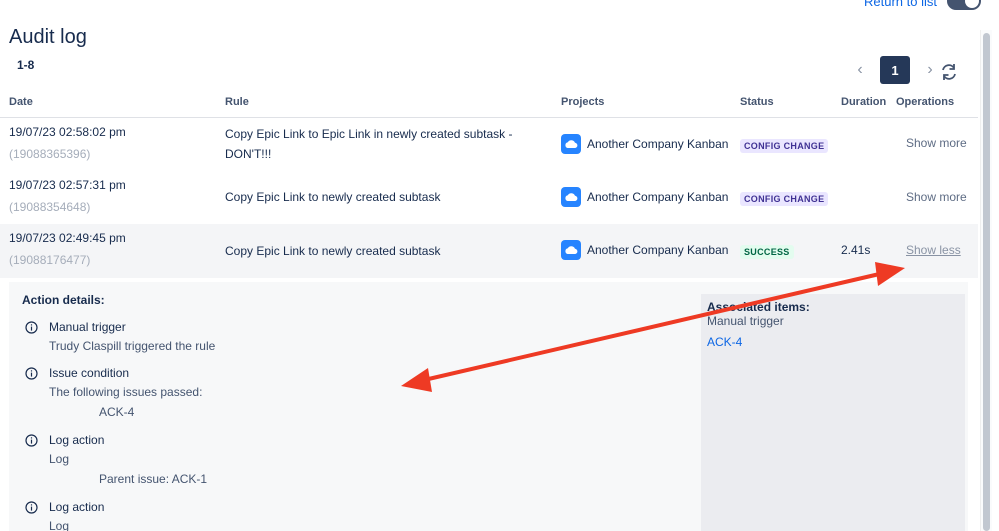  Describe the element at coordinates (126, 392) in the screenshot. I see `action-description: The following issues passed:` at that location.